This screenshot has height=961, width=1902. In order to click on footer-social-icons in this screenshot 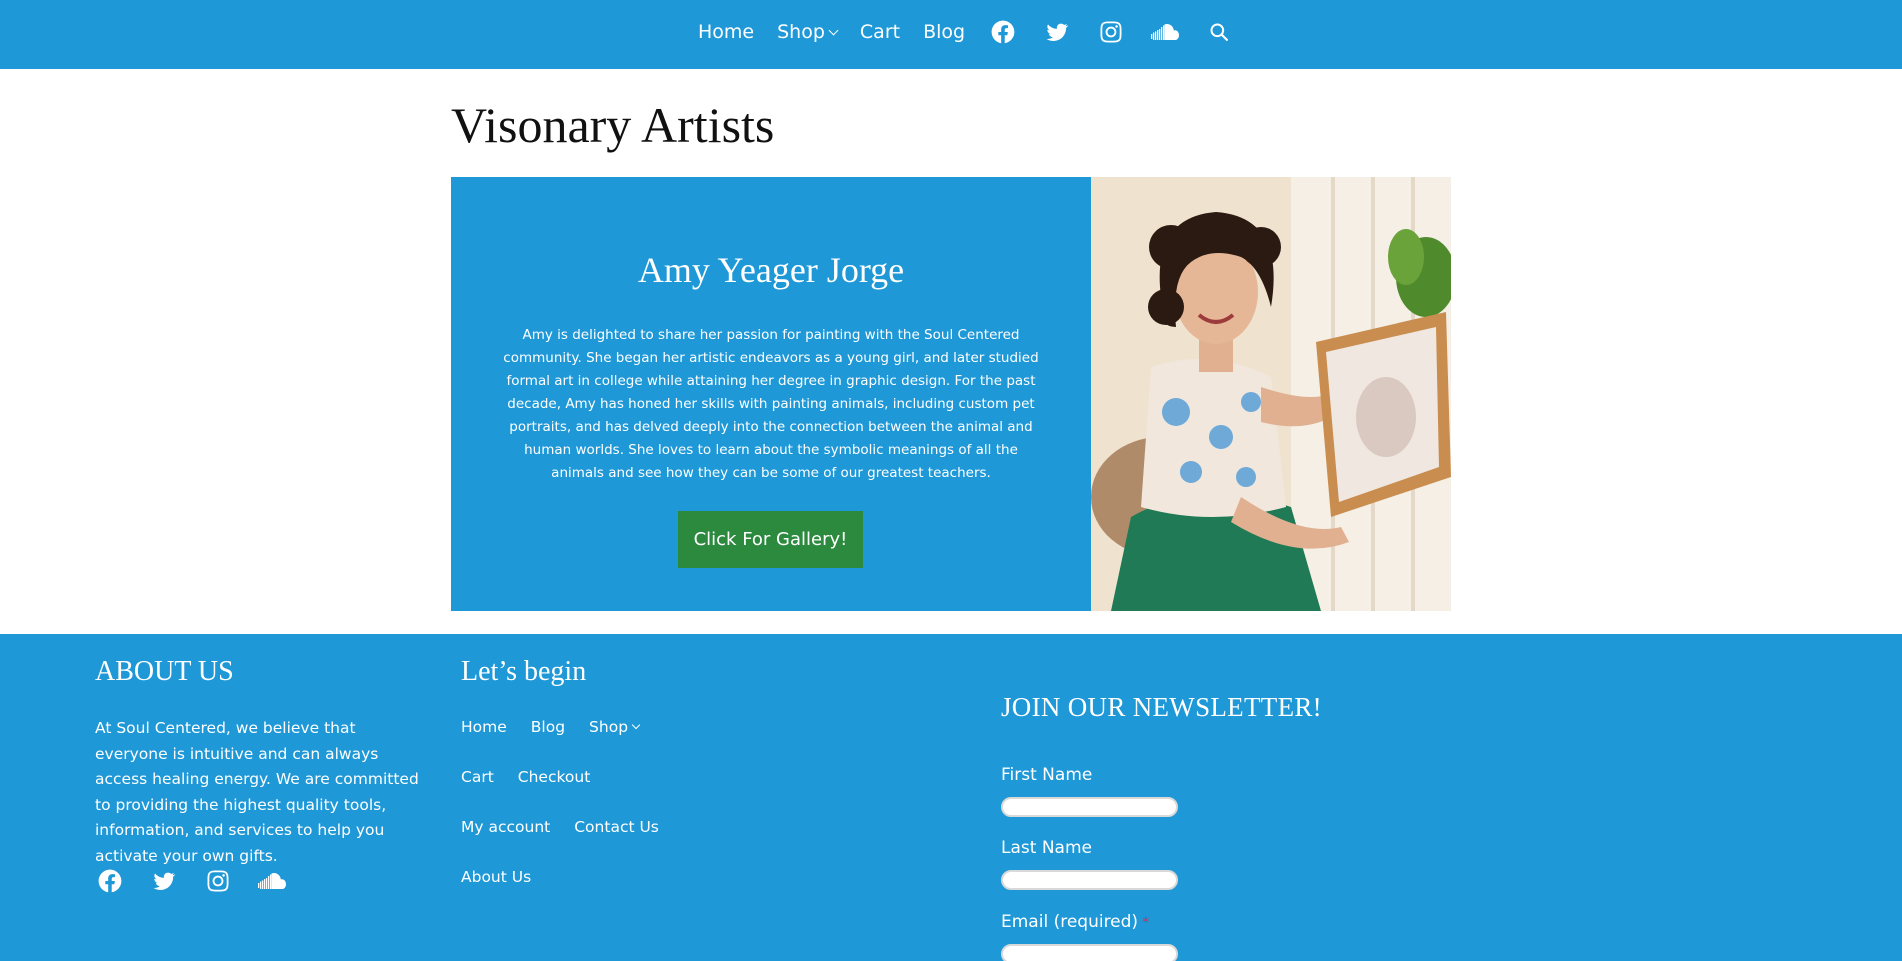, I will do `click(203, 881)`.